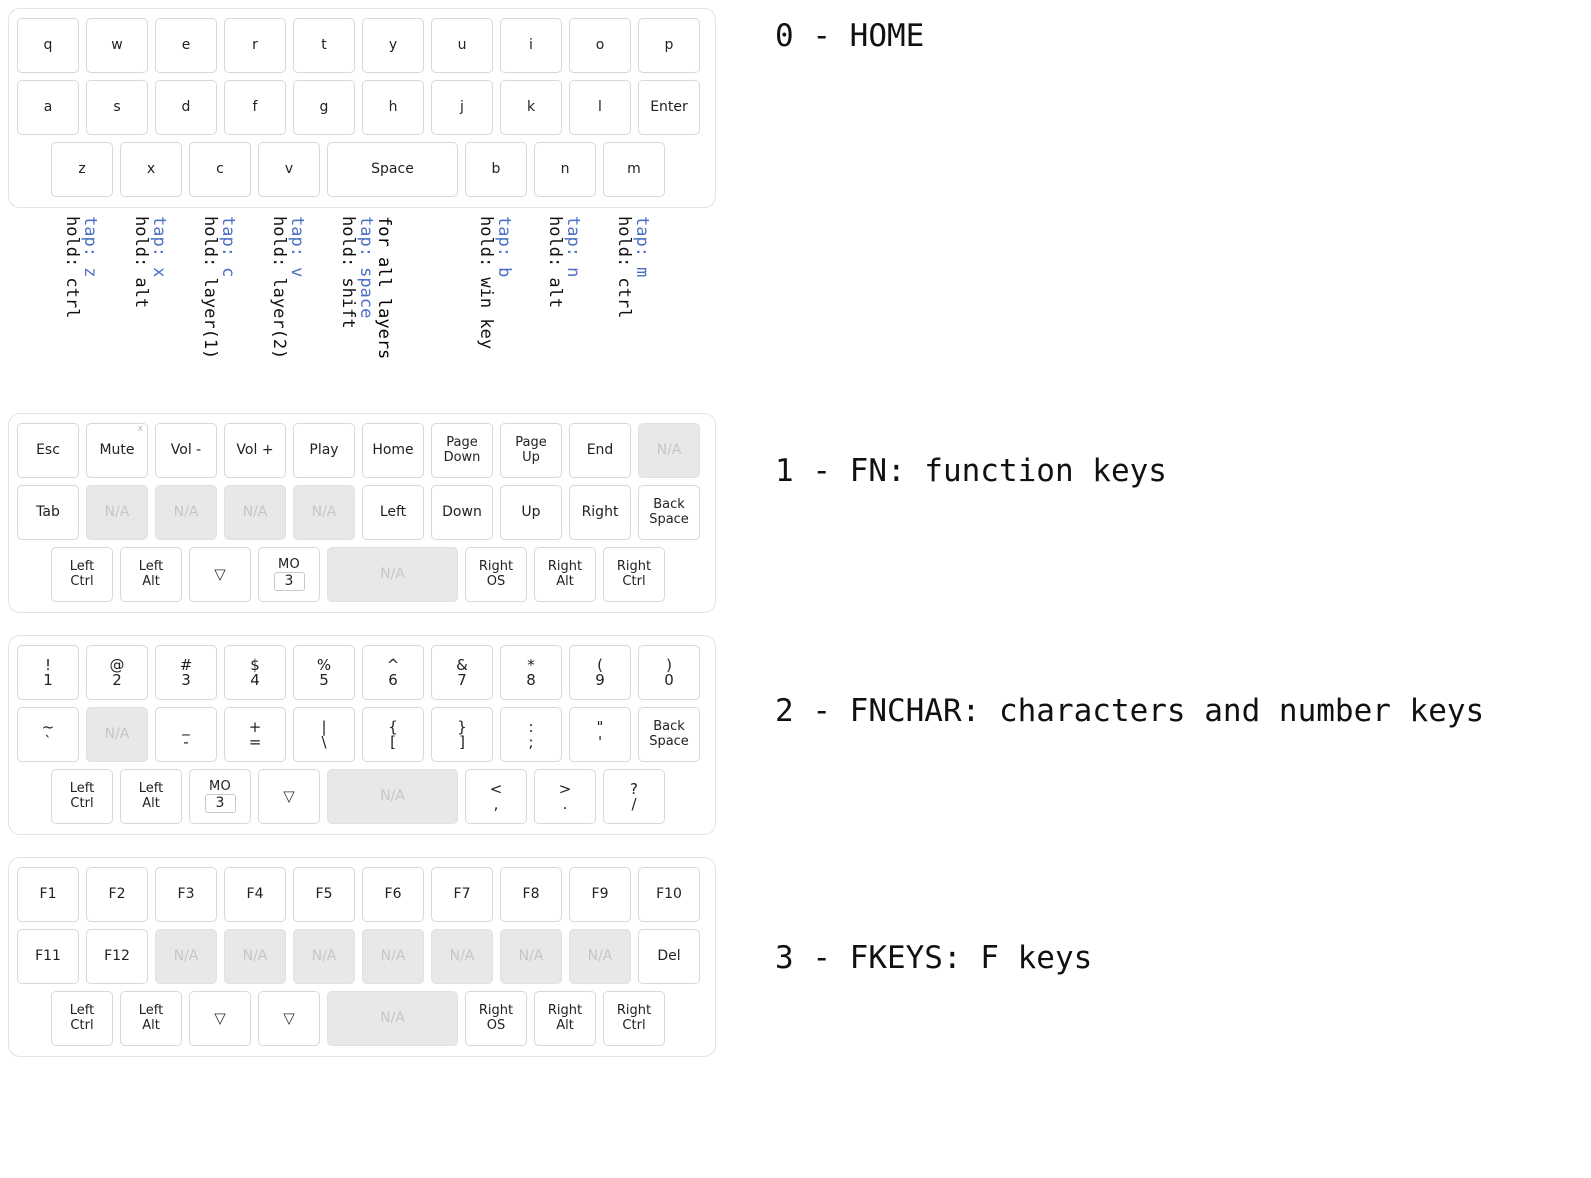  Describe the element at coordinates (117, 45) in the screenshot. I see `key-w: w` at that location.